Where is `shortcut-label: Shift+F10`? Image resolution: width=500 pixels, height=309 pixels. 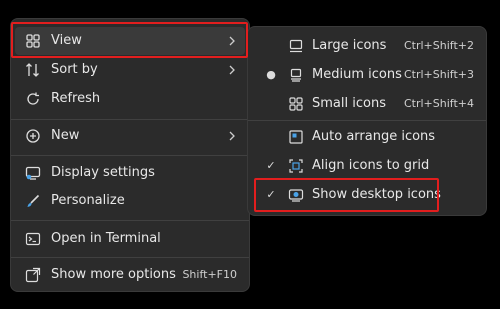
shortcut-label: Shift+F10 is located at coordinates (209, 274).